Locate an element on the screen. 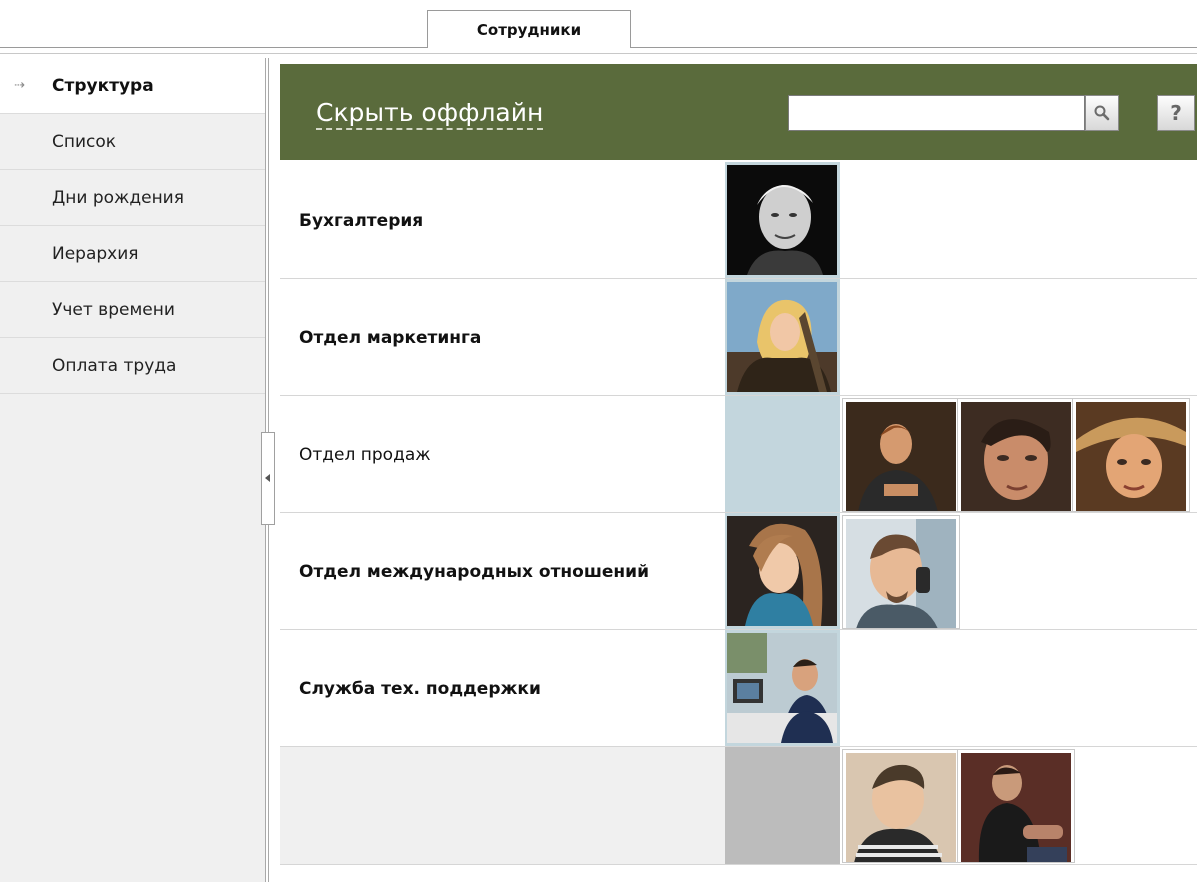  sidebar-item-time-tracking: Учет времени is located at coordinates (132, 310).